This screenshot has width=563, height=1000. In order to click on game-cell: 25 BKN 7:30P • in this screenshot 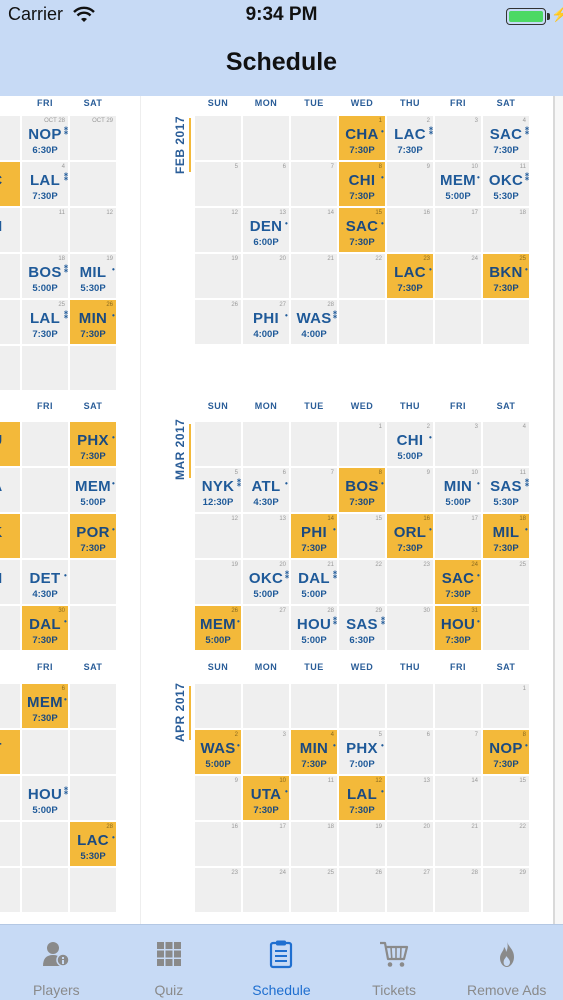, I will do `click(506, 276)`.